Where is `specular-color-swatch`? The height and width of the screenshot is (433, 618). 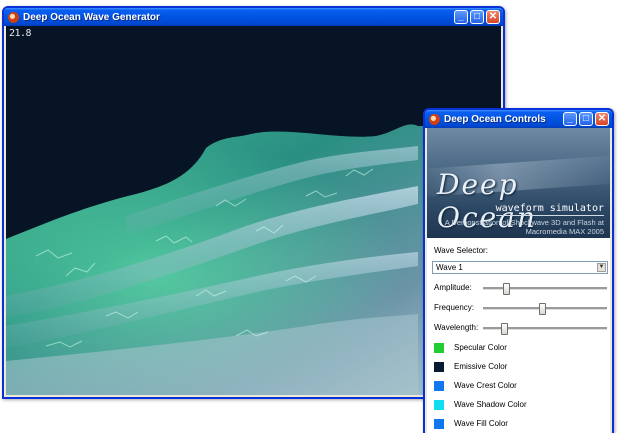
specular-color-swatch is located at coordinates (439, 347).